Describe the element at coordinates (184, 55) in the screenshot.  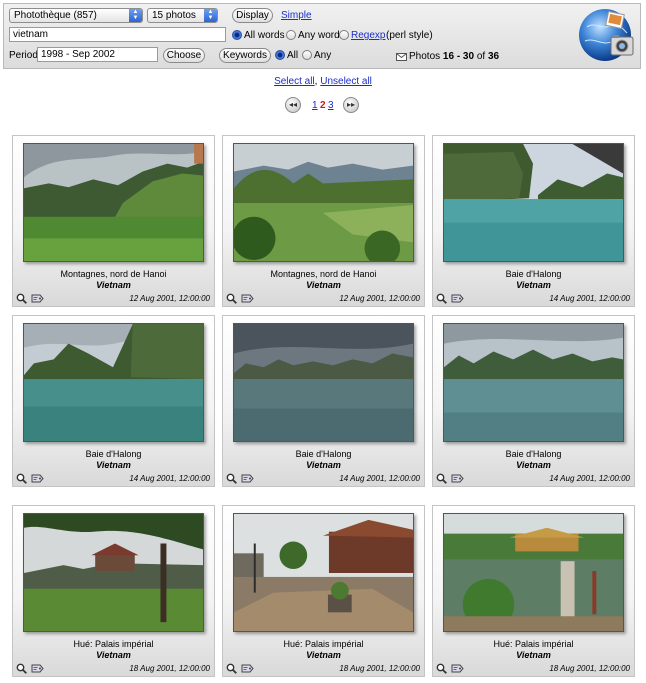
I see `choose-button: Choose` at that location.